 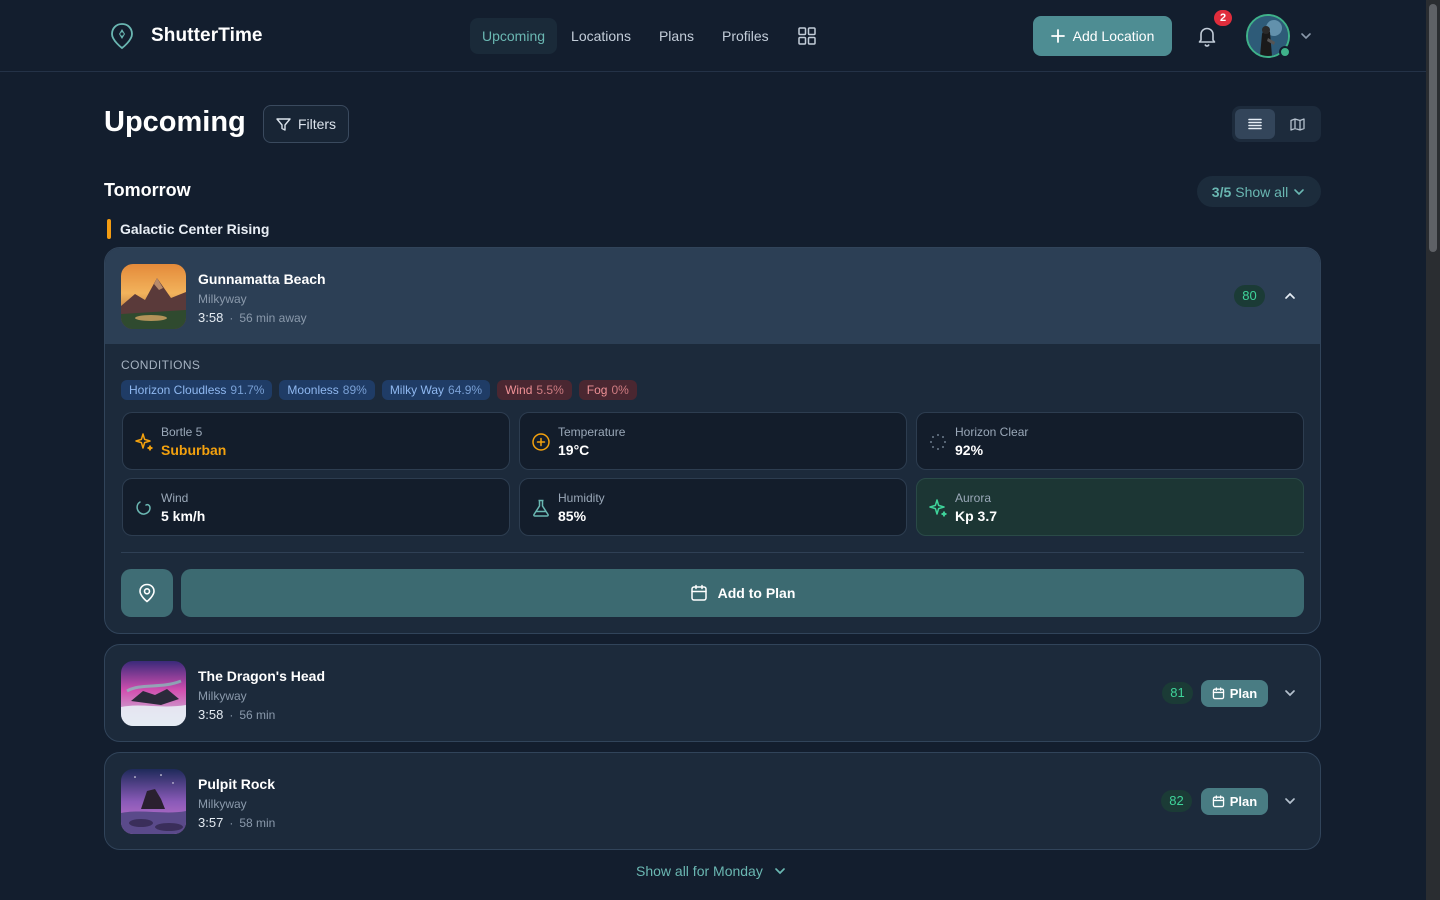 I want to click on event-label: Galactic Center Rising, so click(x=188, y=229).